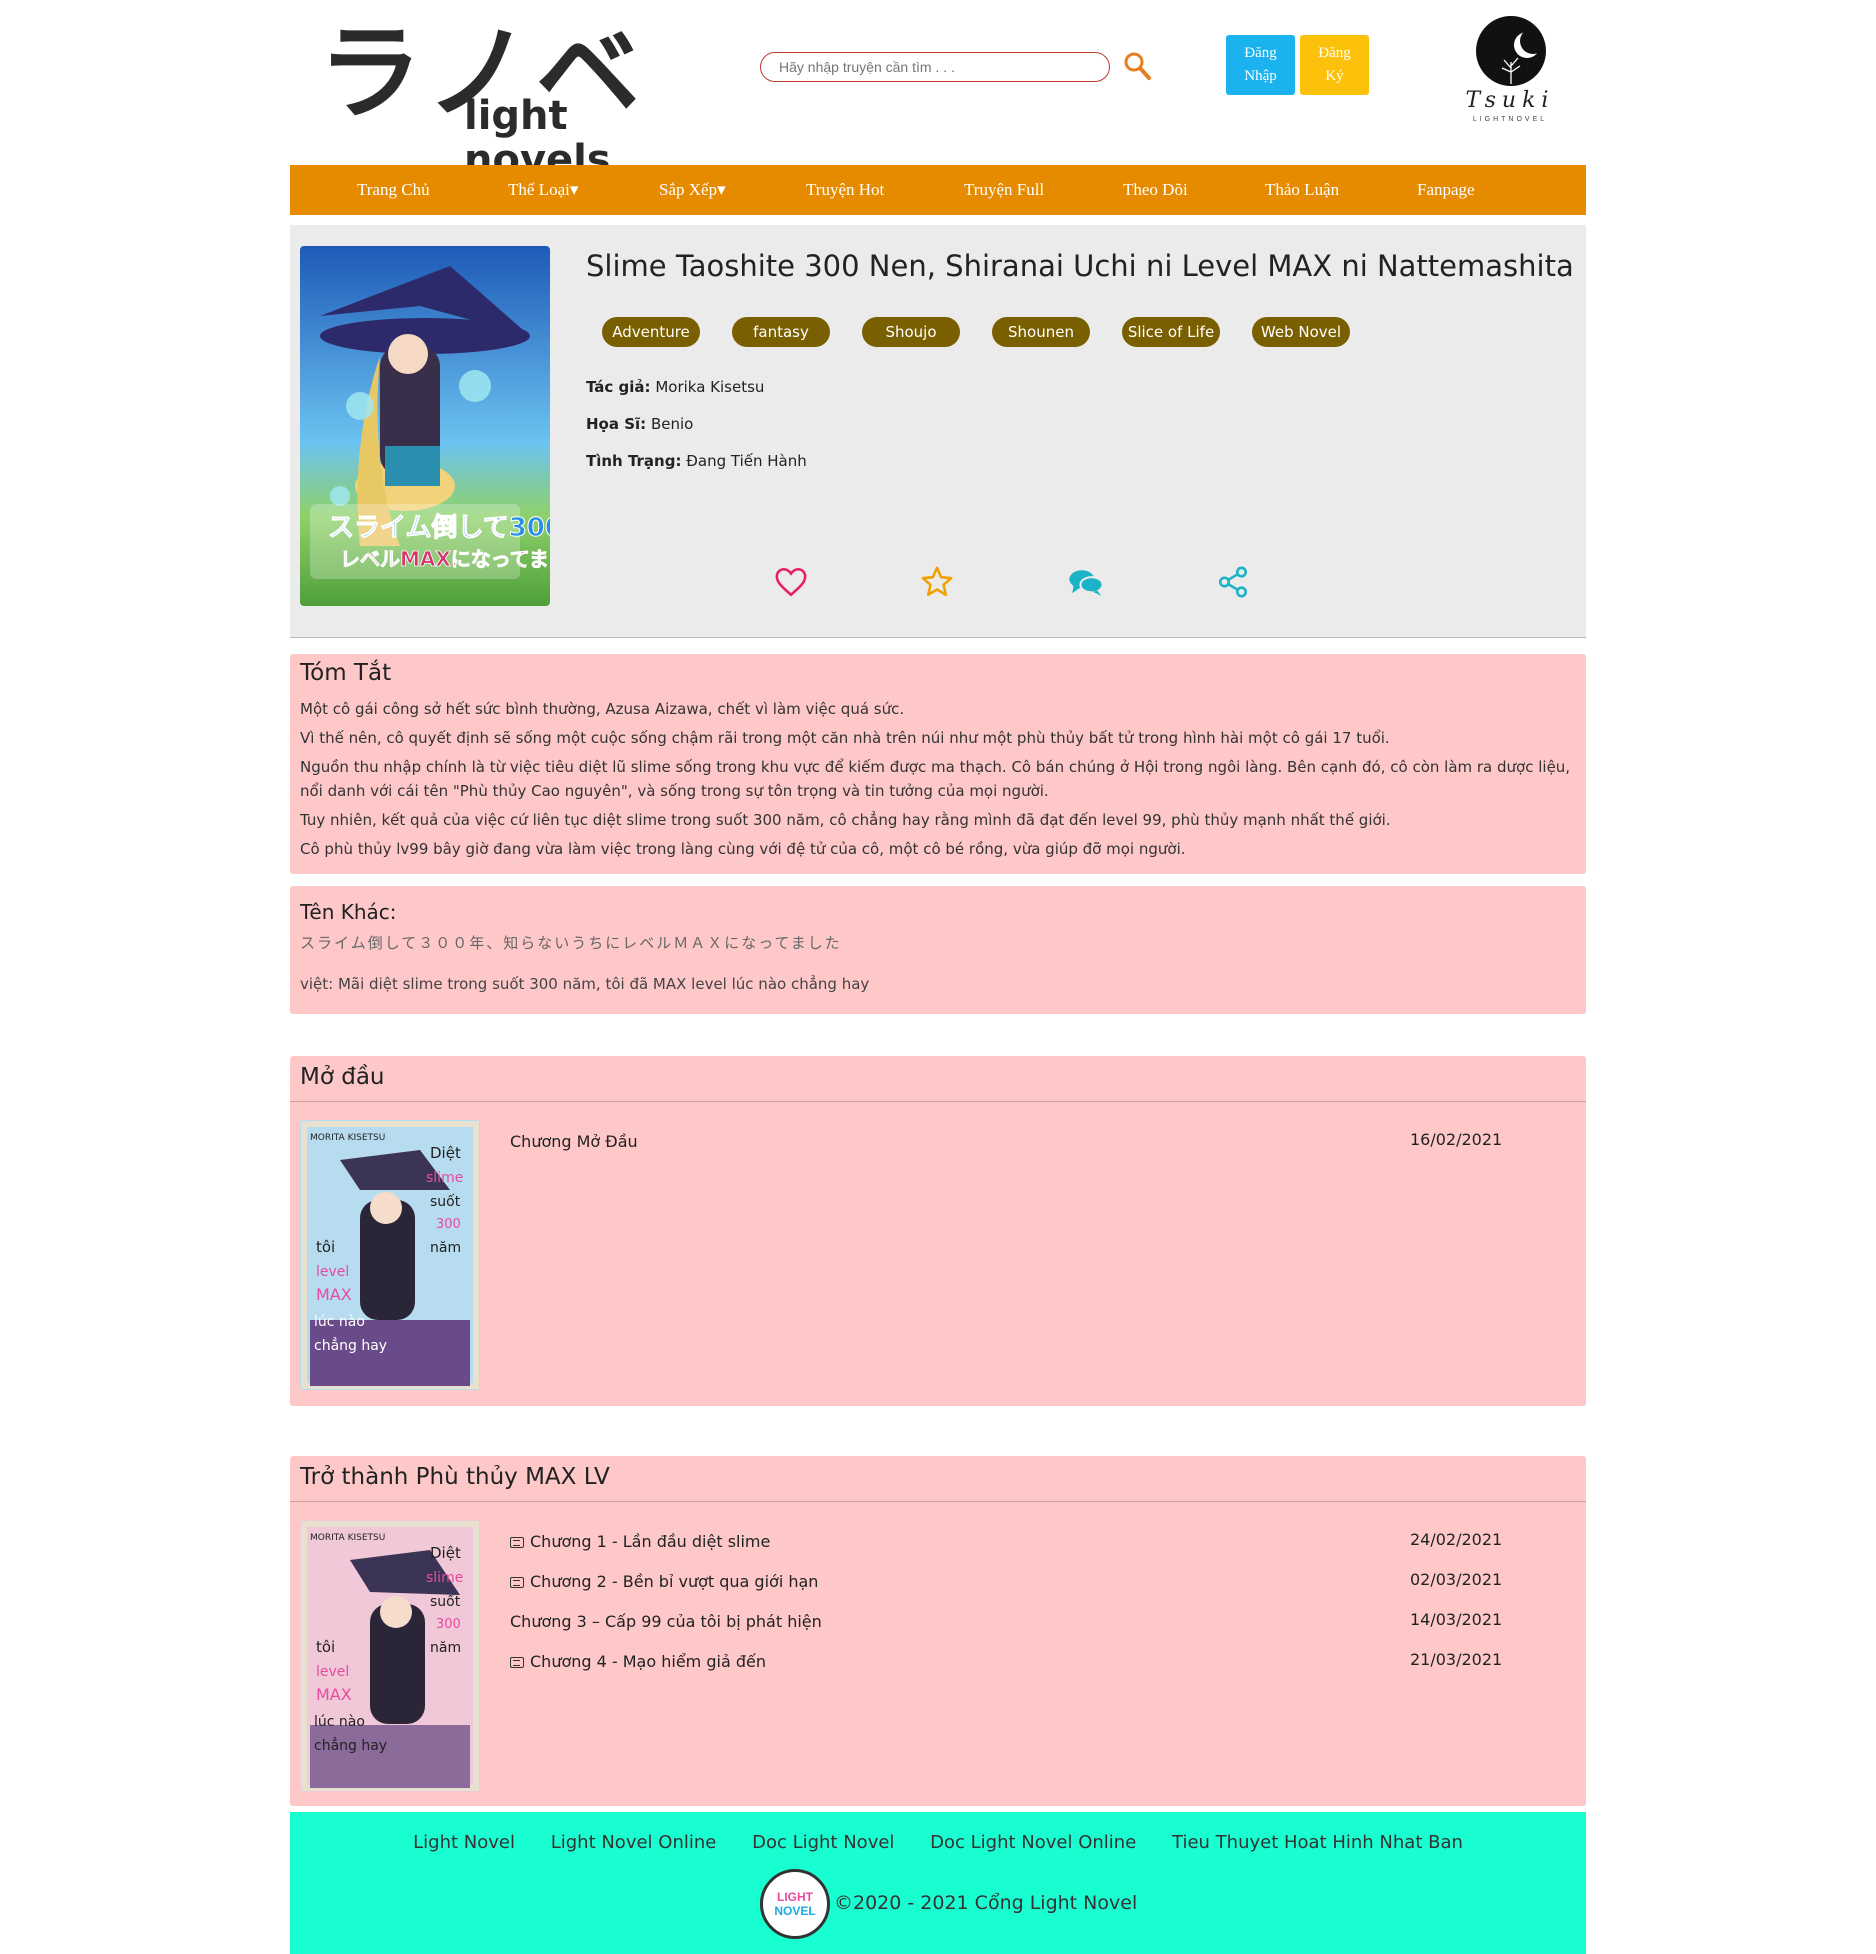 Image resolution: width=1876 pixels, height=1954 pixels. What do you see at coordinates (634, 1842) in the screenshot?
I see `footer-link: Light Novel Online` at bounding box center [634, 1842].